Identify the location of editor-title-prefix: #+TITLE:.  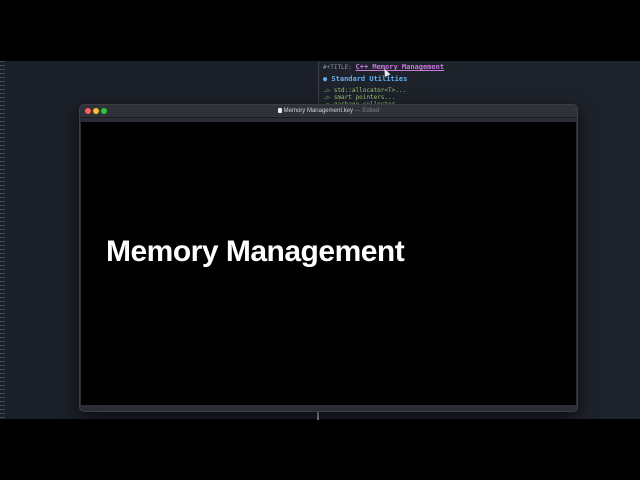
(337, 67).